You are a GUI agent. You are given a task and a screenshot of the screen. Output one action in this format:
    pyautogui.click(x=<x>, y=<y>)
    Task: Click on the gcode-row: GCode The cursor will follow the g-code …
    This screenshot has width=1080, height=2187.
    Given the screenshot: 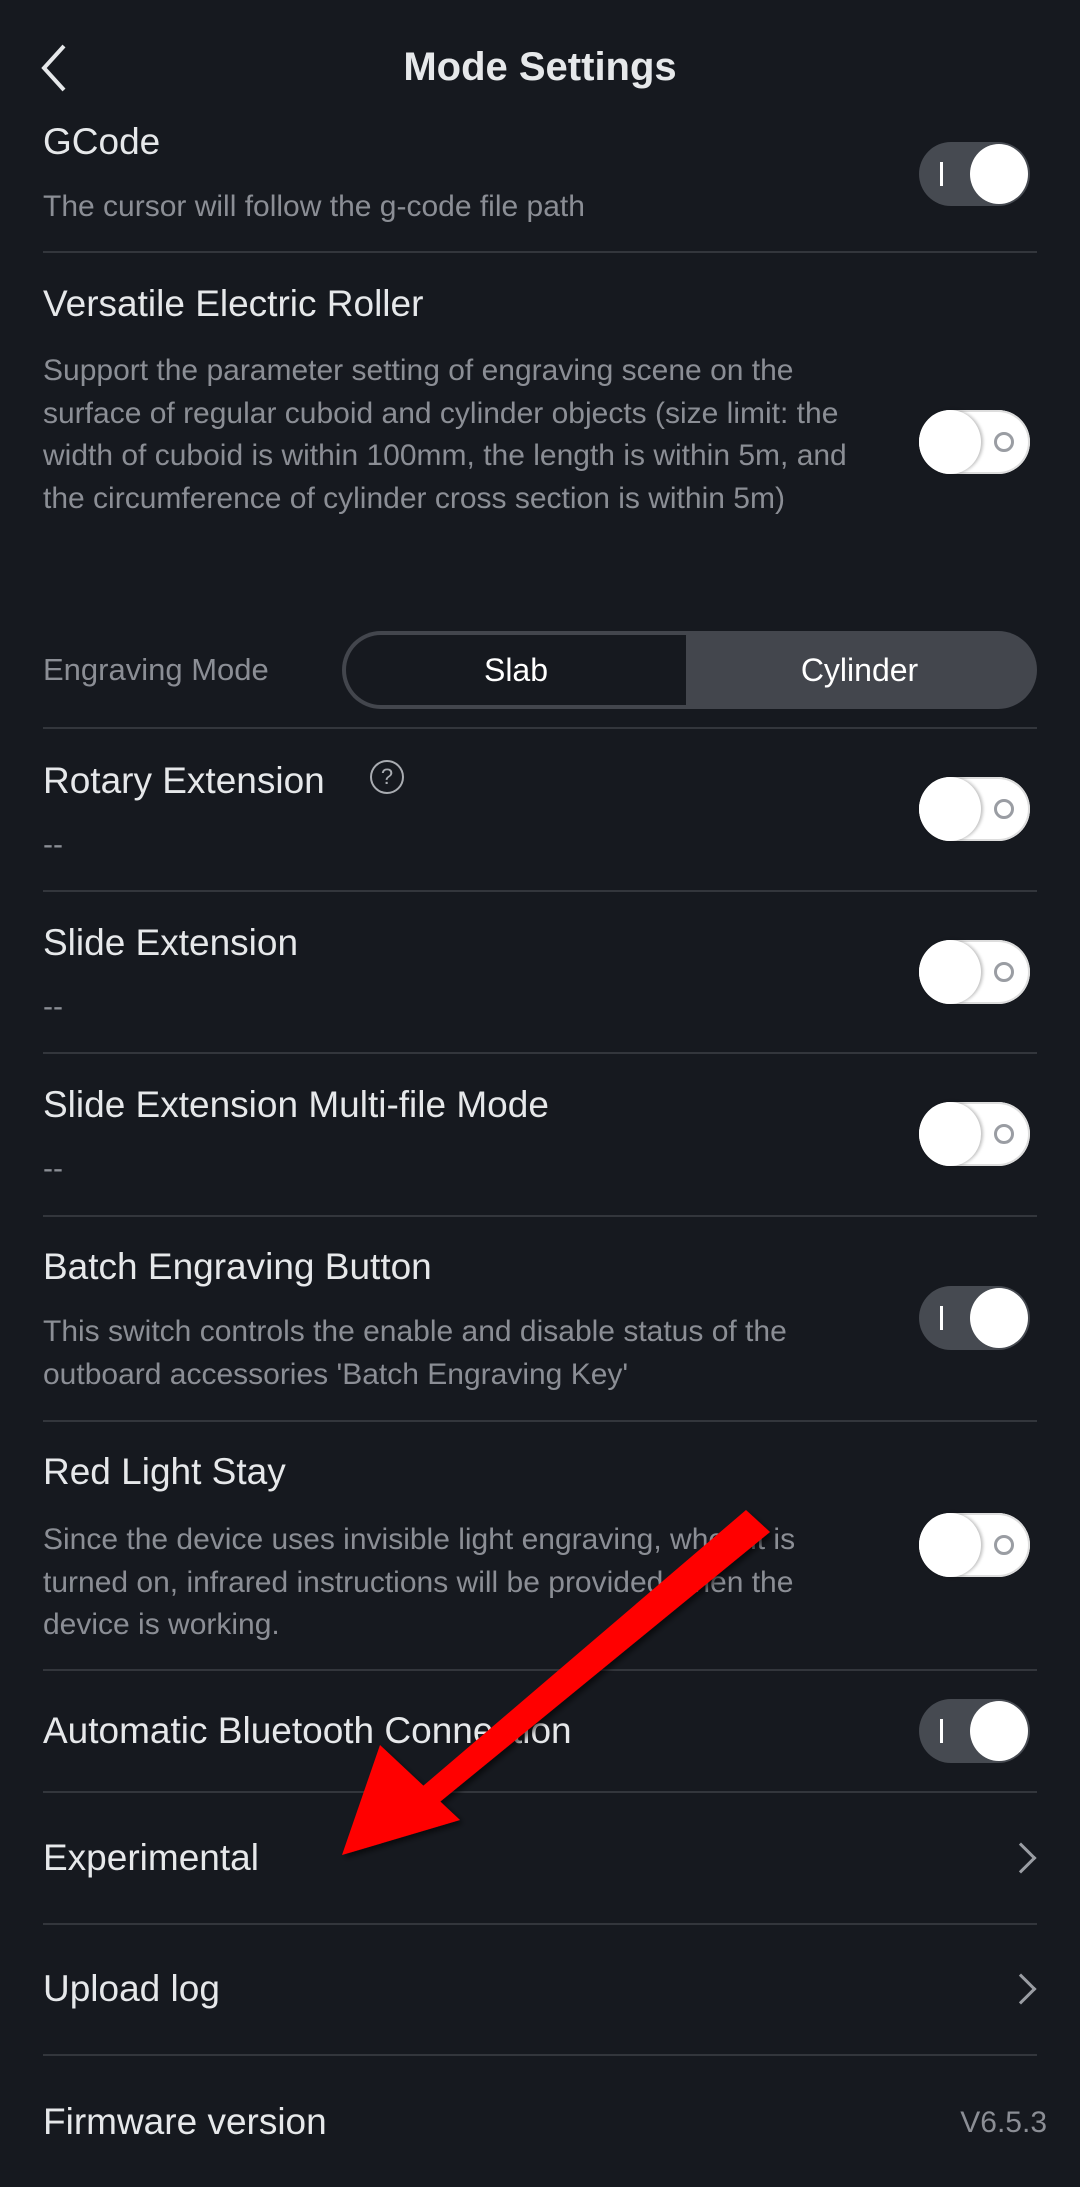 What is the action you would take?
    pyautogui.click(x=540, y=186)
    